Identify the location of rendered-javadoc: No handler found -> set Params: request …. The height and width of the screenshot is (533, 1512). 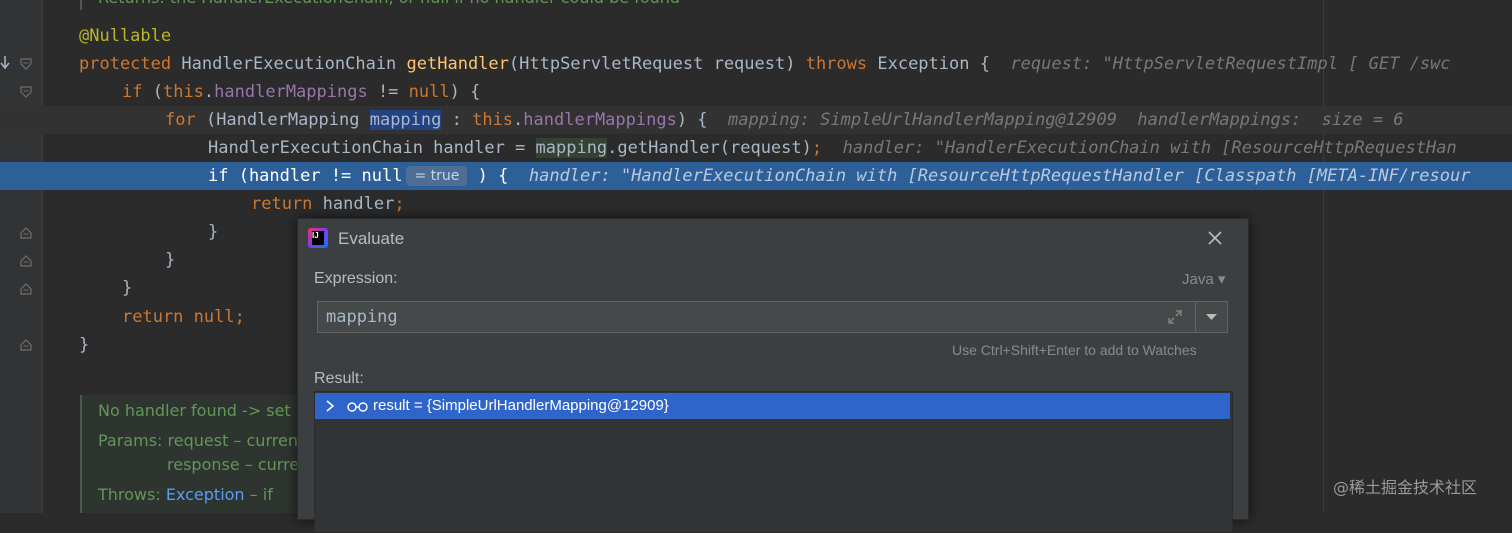
(191, 454).